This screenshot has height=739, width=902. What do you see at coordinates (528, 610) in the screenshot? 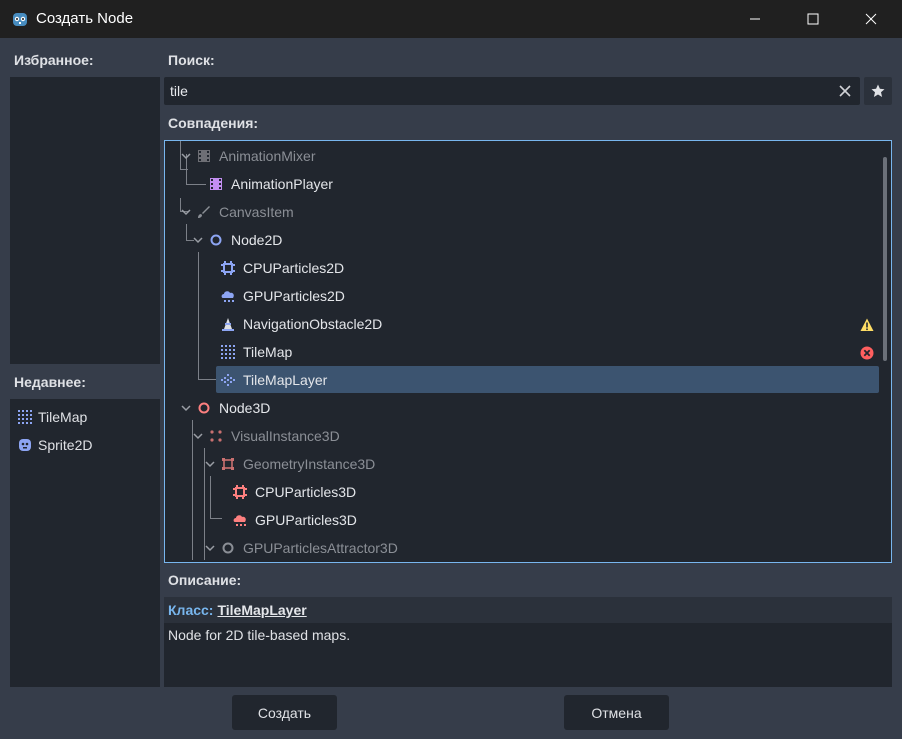
I see `description-class-header: Класс: TileMapLayer` at bounding box center [528, 610].